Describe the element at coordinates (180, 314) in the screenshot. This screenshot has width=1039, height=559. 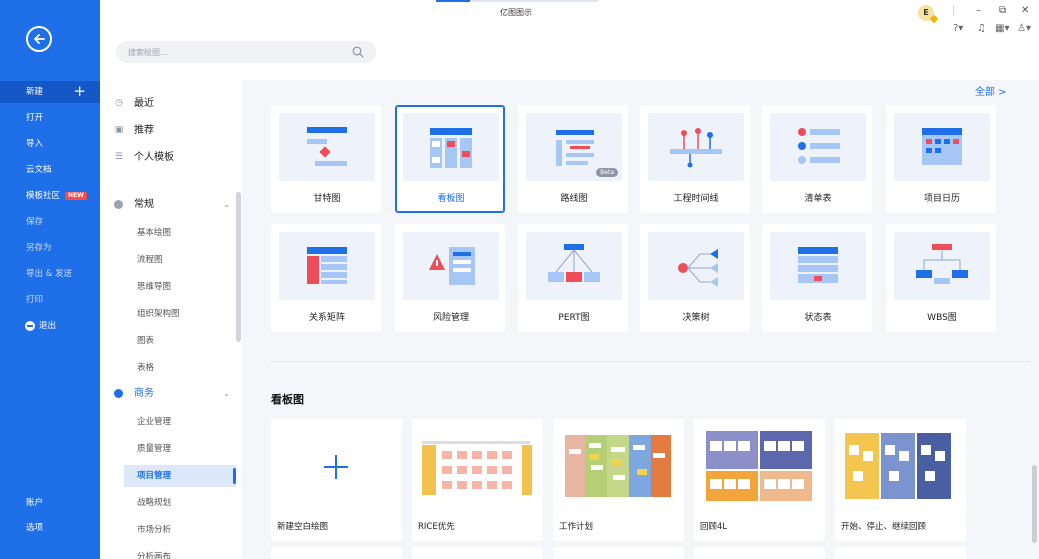
I see `cat-item-orgchart: 组织架构图` at that location.